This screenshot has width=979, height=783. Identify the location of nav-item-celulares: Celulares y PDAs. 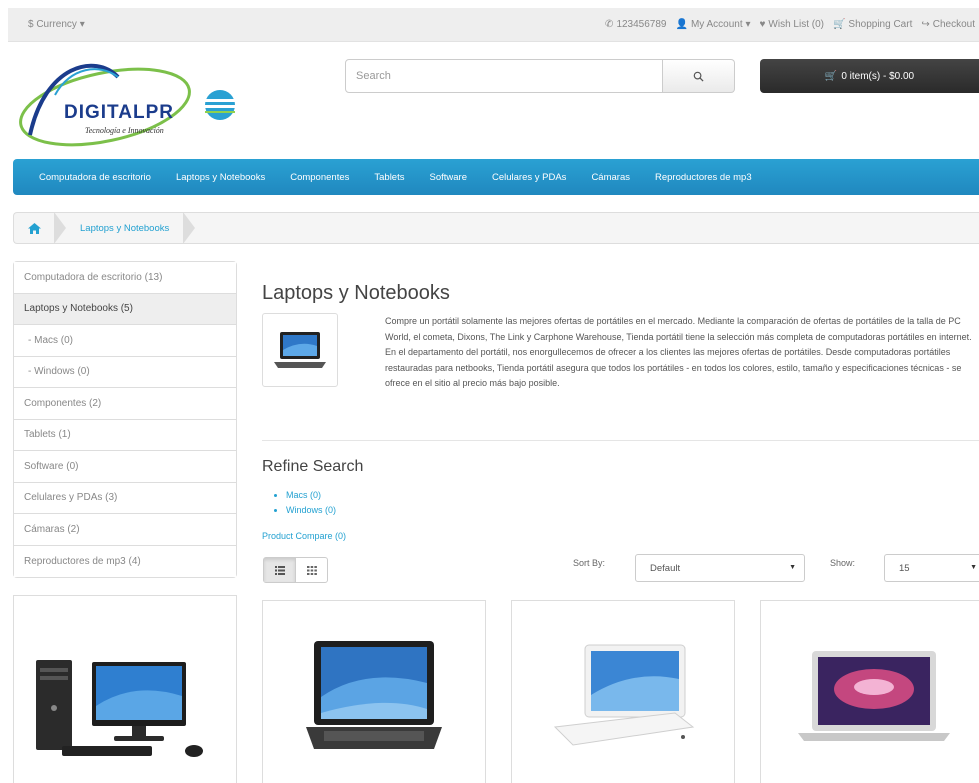
(529, 177).